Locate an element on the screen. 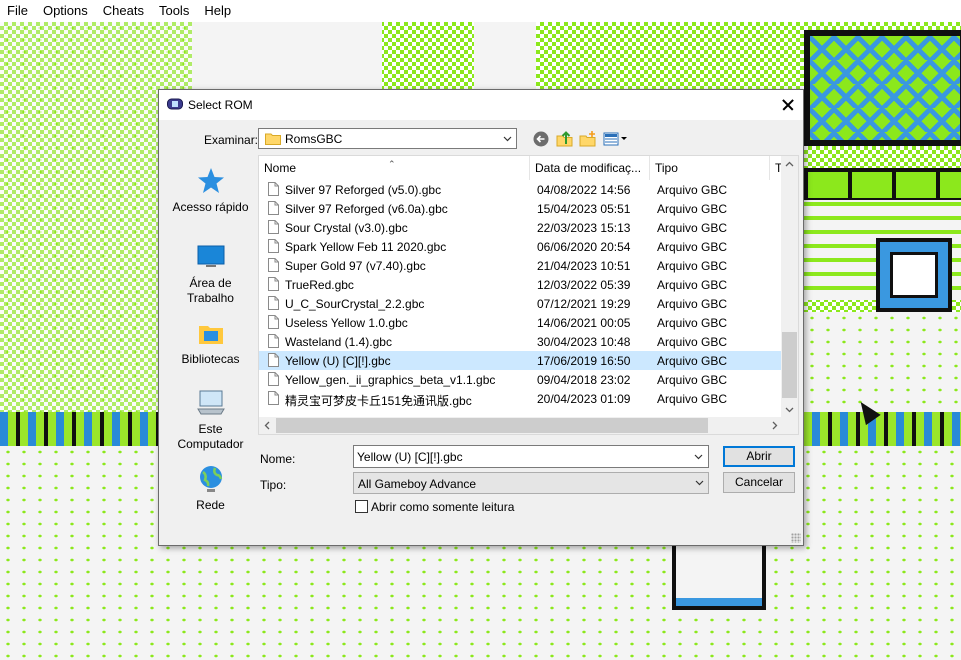 This screenshot has width=961, height=660. dialog-titlebar: Select ROM is located at coordinates (481, 105).